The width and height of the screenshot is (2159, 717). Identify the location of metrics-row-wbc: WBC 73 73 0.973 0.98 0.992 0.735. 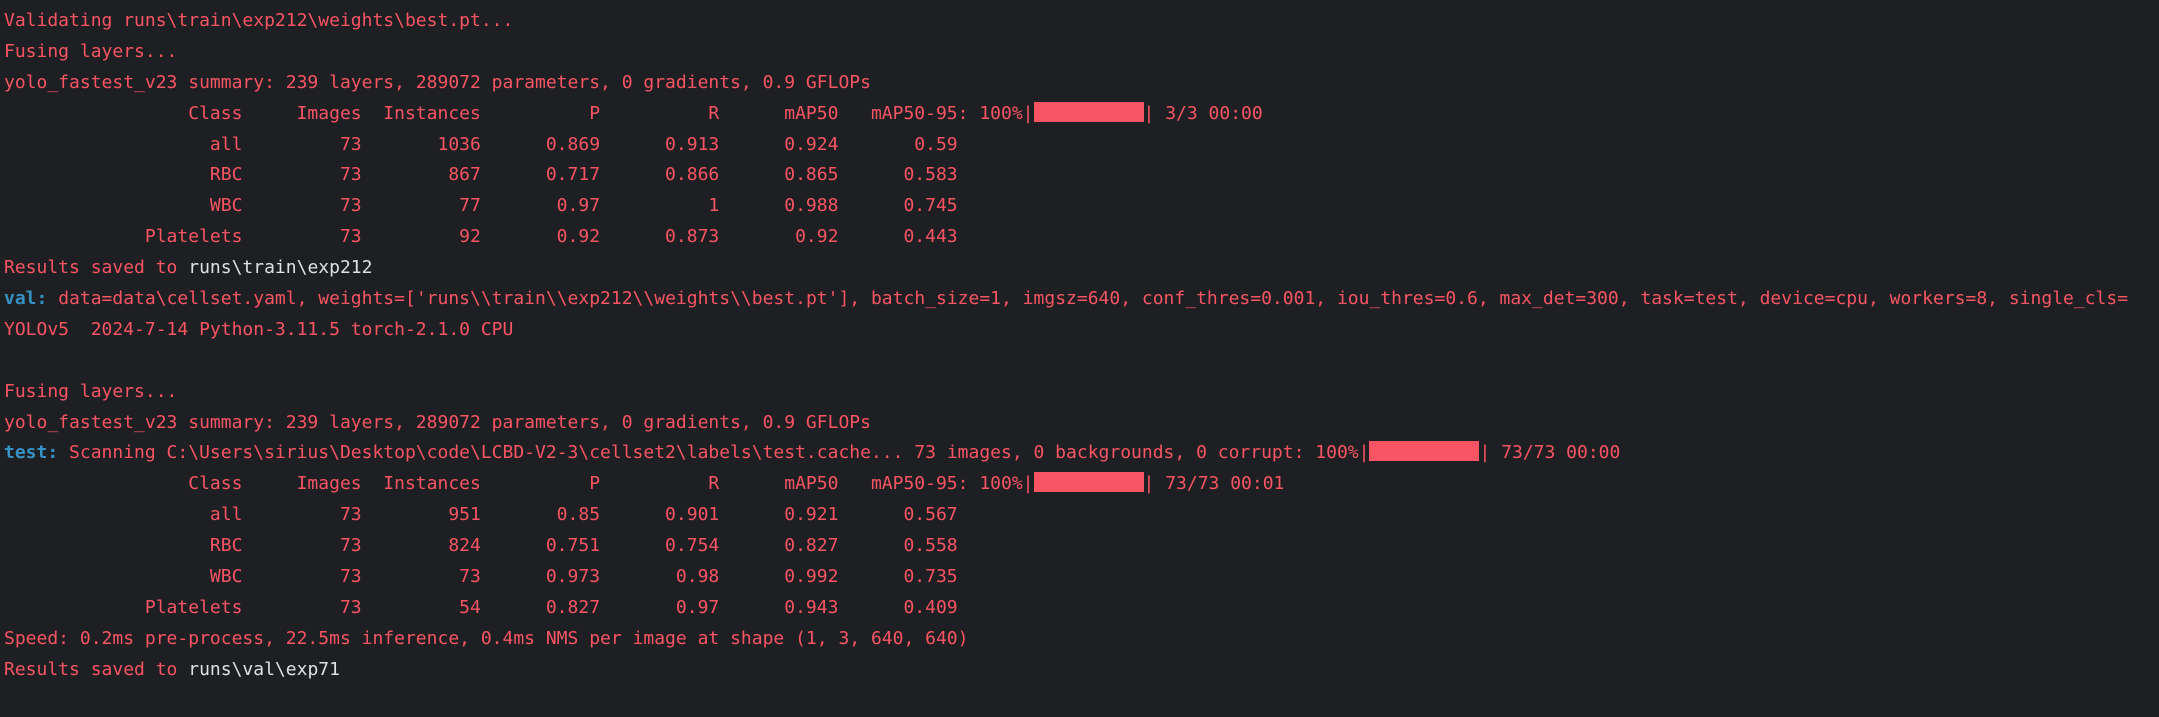
(481, 577).